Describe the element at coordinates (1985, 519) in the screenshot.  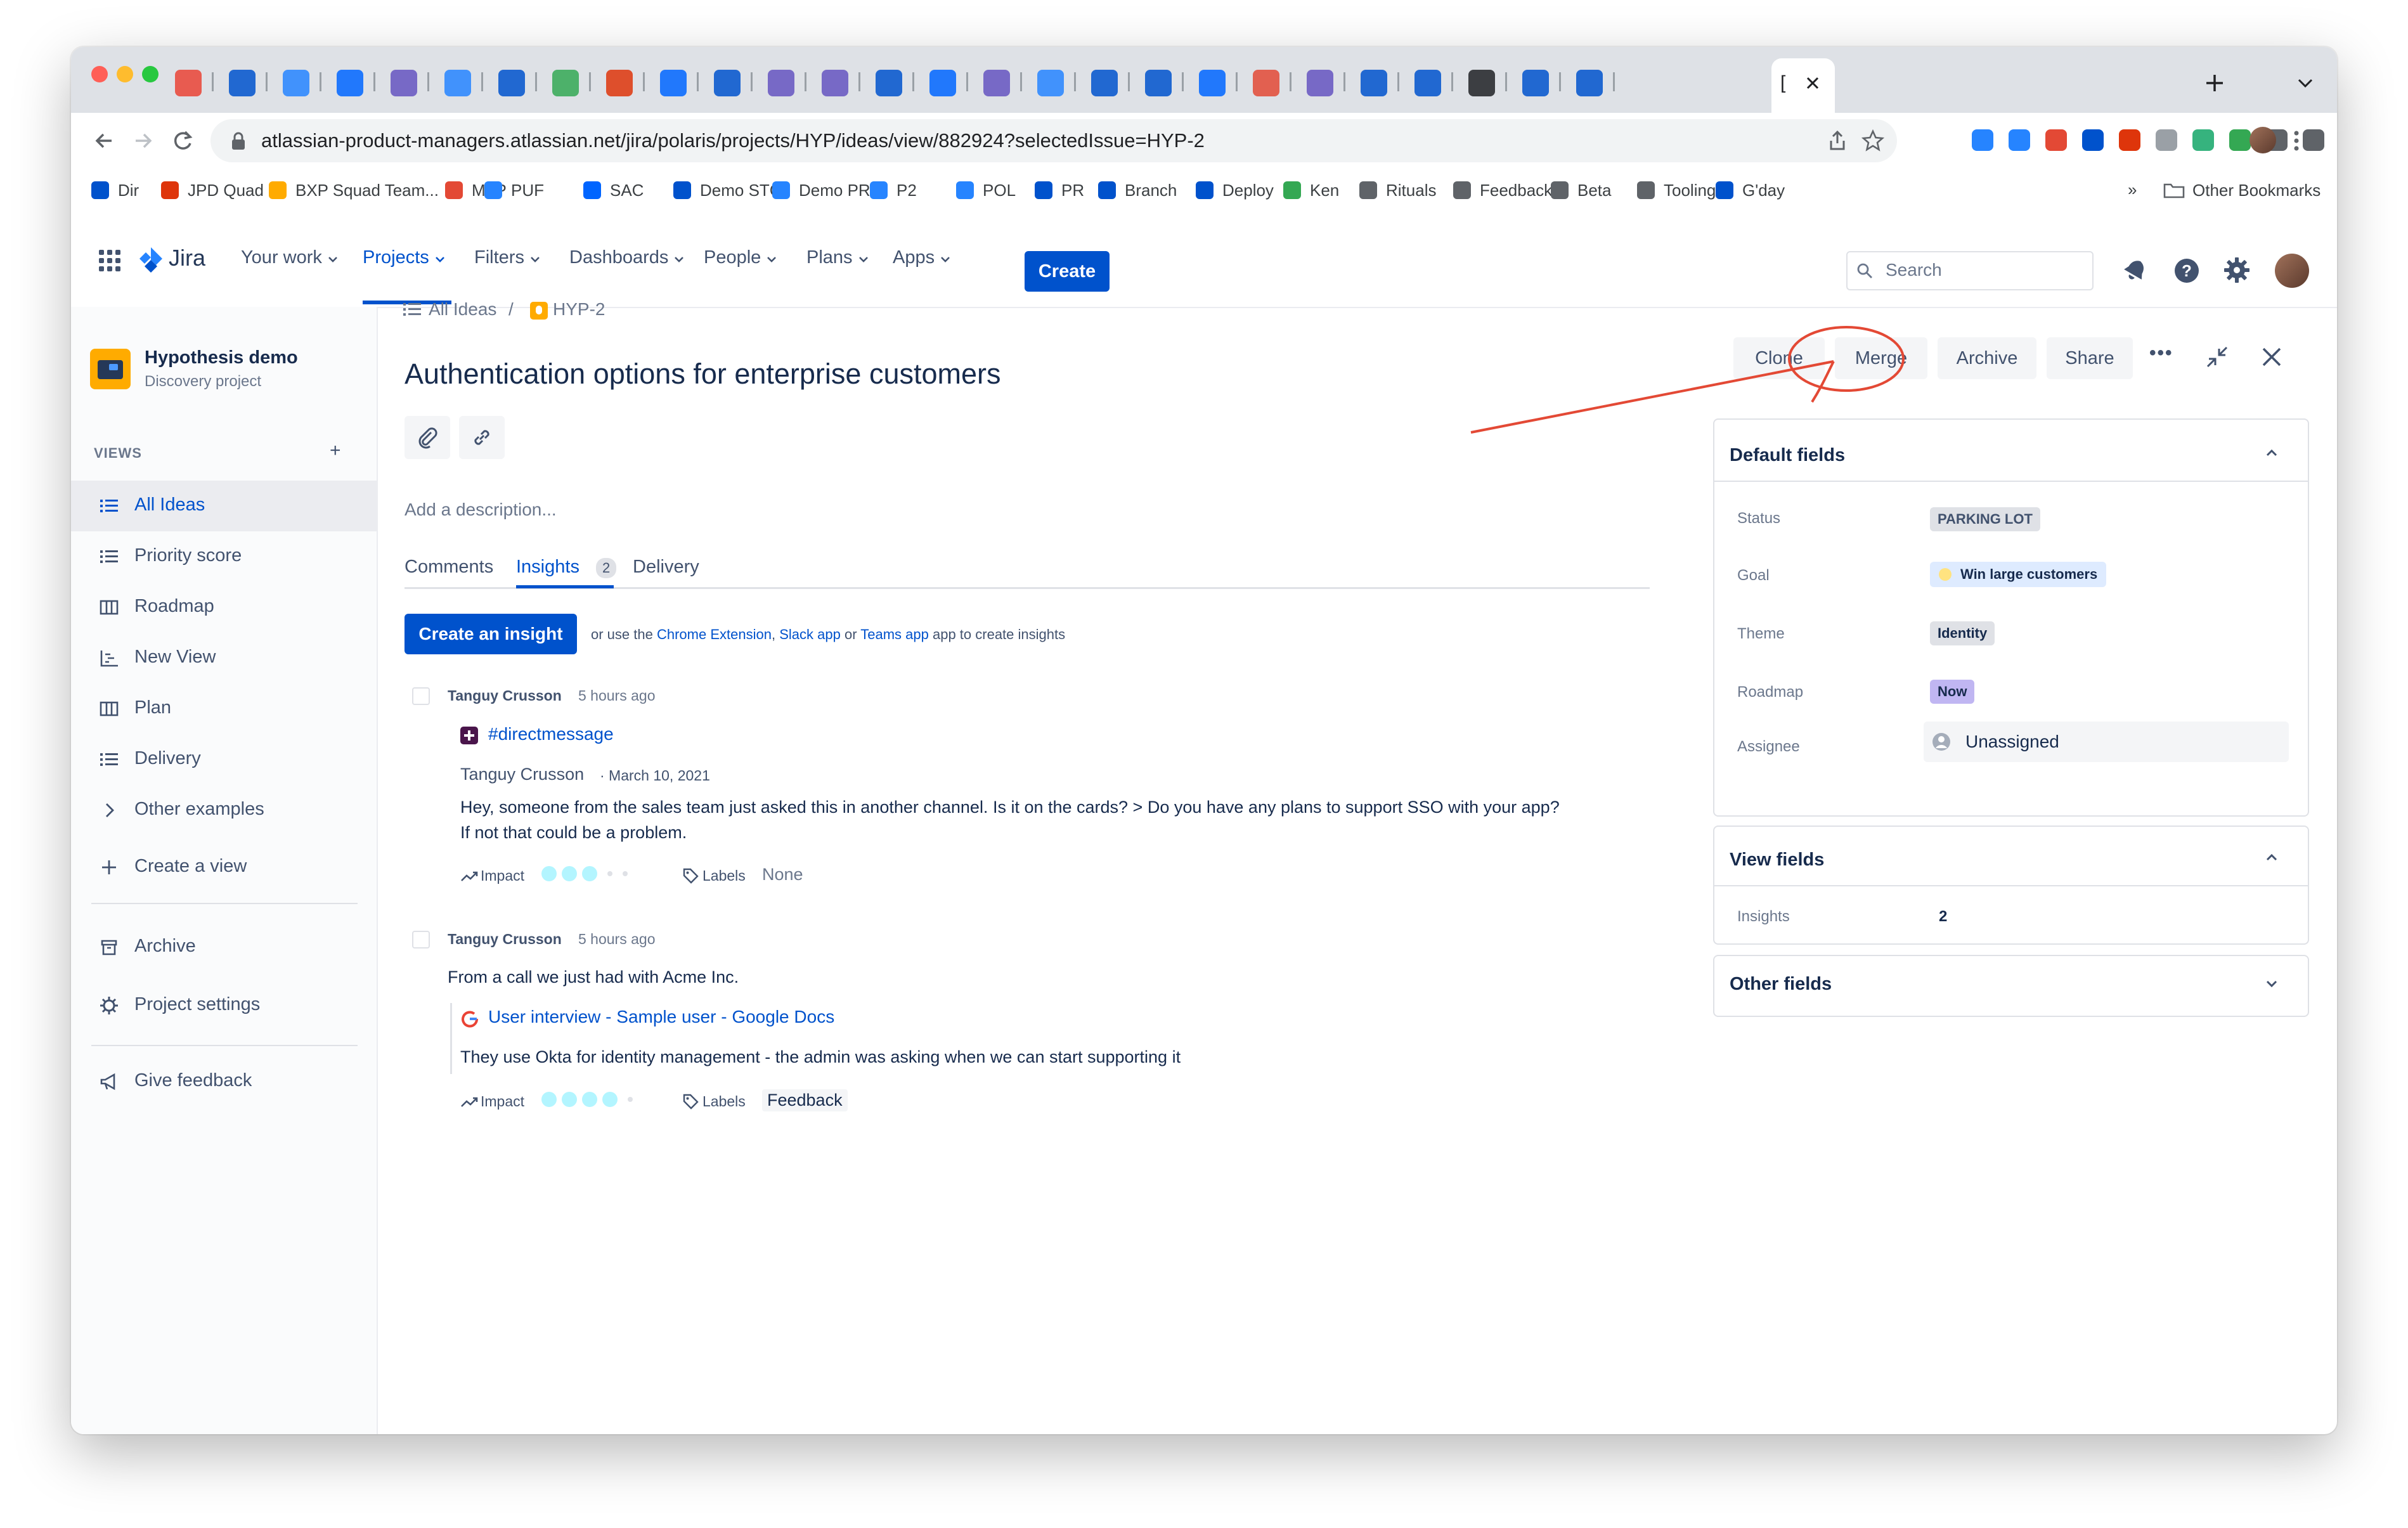
I see `status-badge: PARKING LOT` at that location.